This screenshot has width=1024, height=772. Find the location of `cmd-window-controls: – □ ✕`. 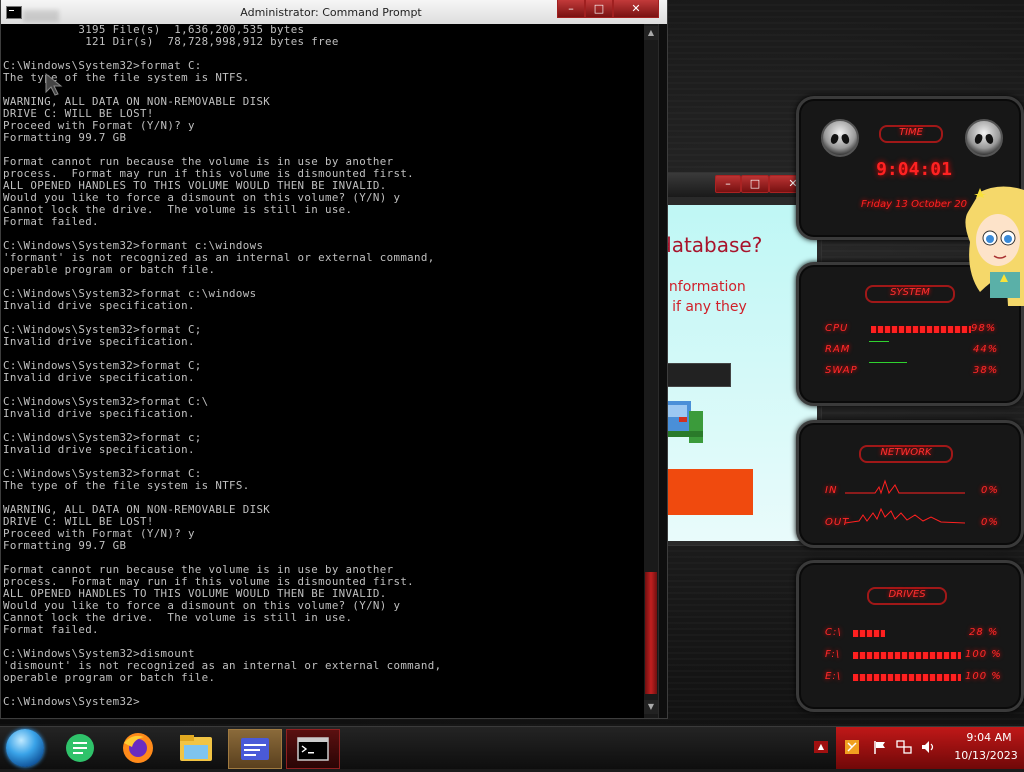

cmd-window-controls: – □ ✕ is located at coordinates (608, 9).